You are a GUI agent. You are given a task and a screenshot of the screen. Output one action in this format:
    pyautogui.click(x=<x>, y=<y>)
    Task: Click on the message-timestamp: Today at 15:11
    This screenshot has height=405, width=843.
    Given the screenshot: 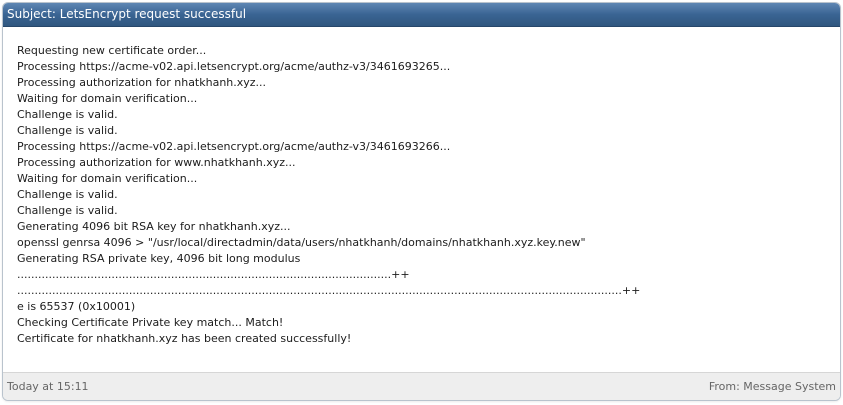 What is the action you would take?
    pyautogui.click(x=48, y=386)
    